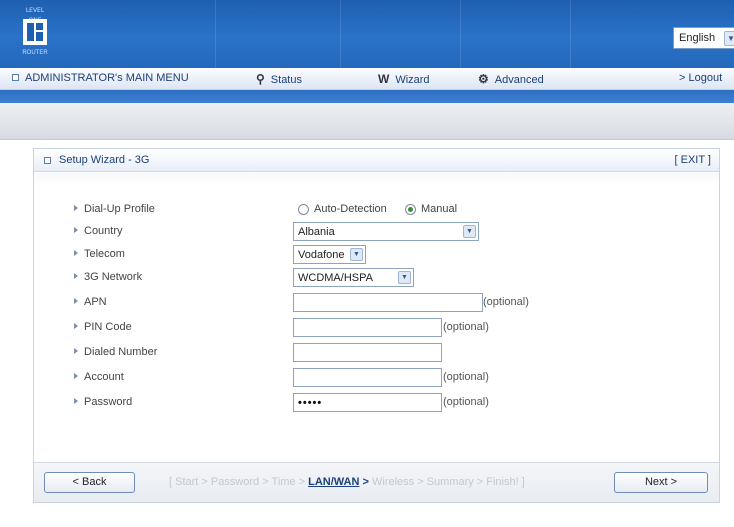 This screenshot has width=734, height=527. I want to click on header-blue-strip, so click(367, 96).